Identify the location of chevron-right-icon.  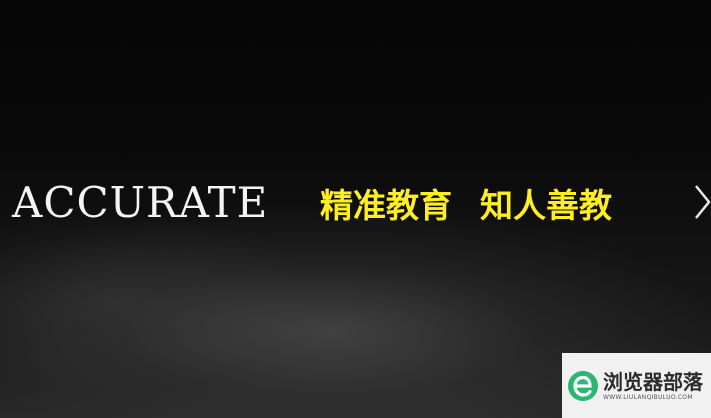
(701, 202).